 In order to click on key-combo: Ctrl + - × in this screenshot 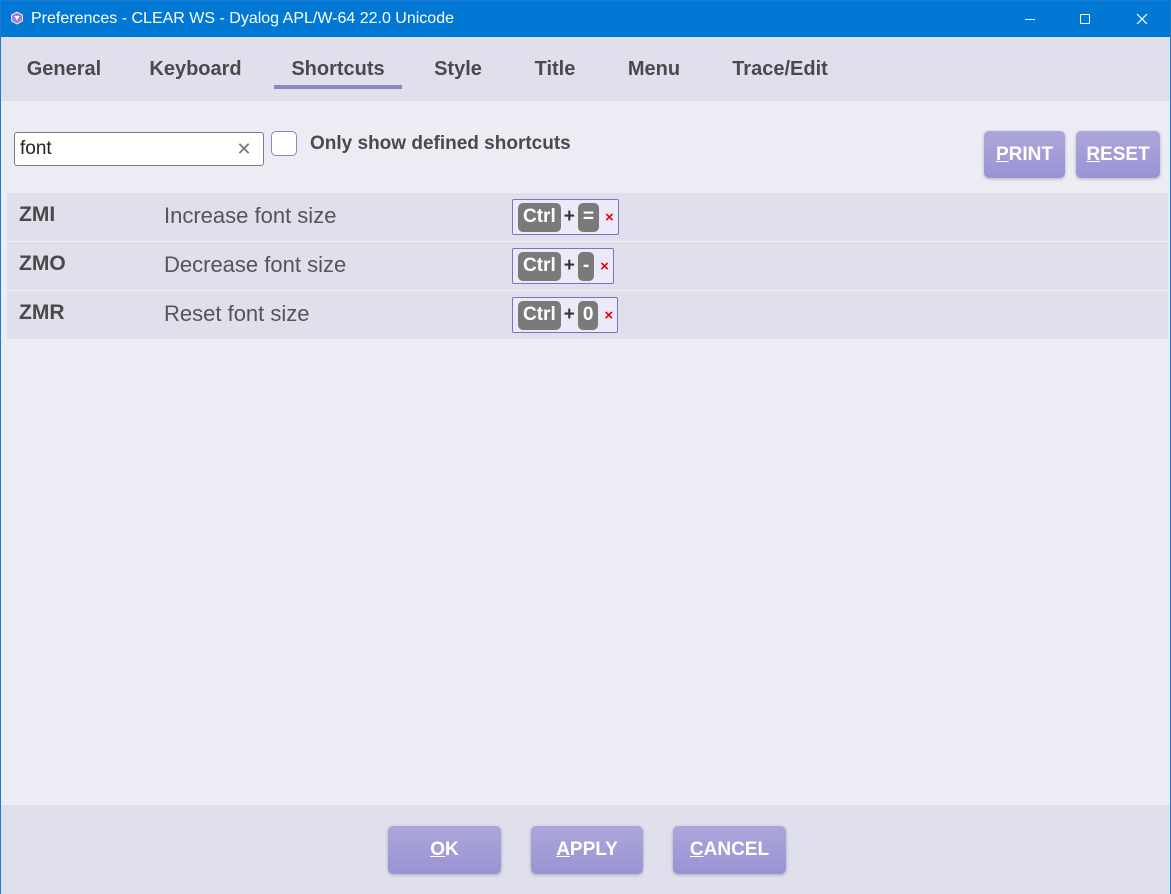, I will do `click(563, 266)`.